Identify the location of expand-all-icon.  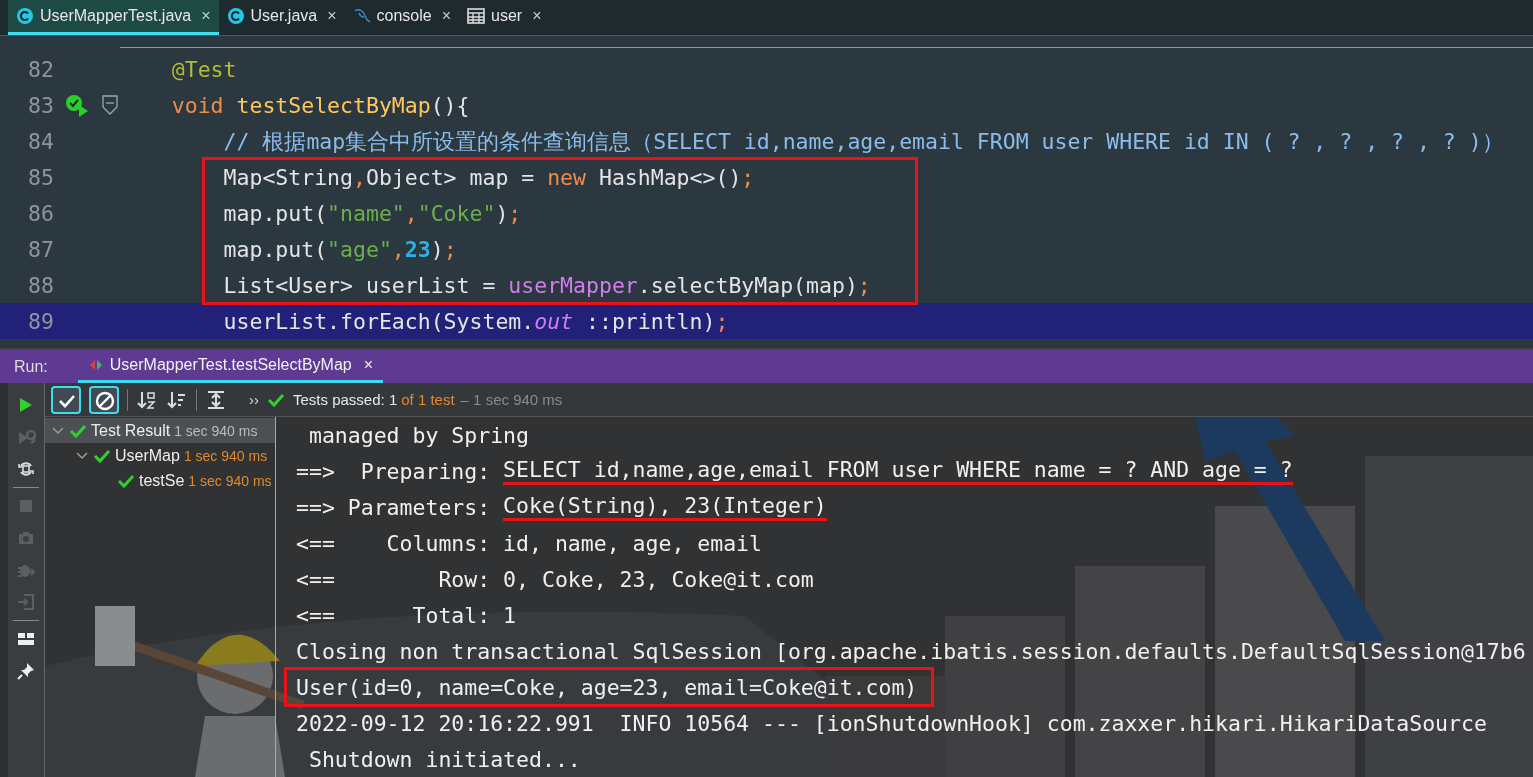
(216, 399).